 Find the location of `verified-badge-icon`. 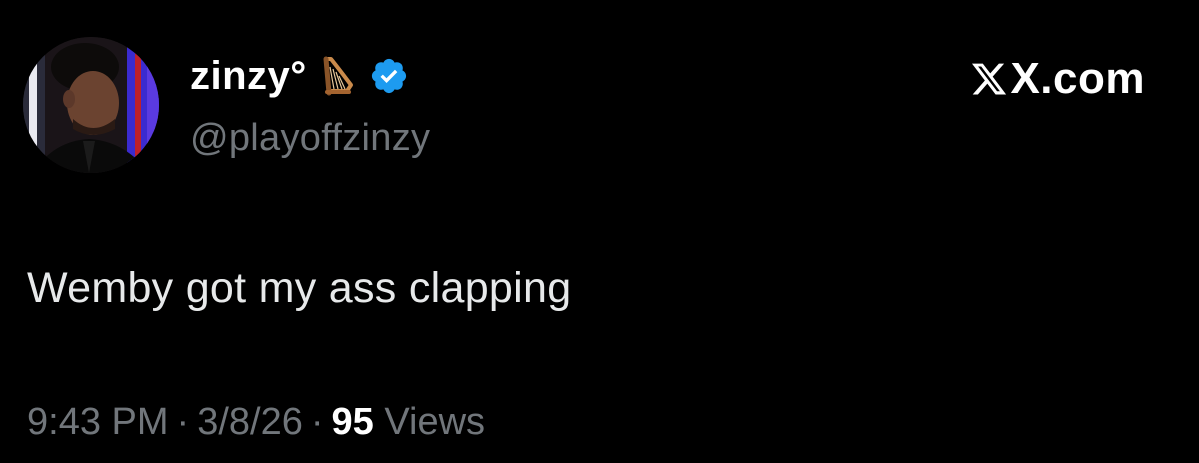

verified-badge-icon is located at coordinates (389, 76).